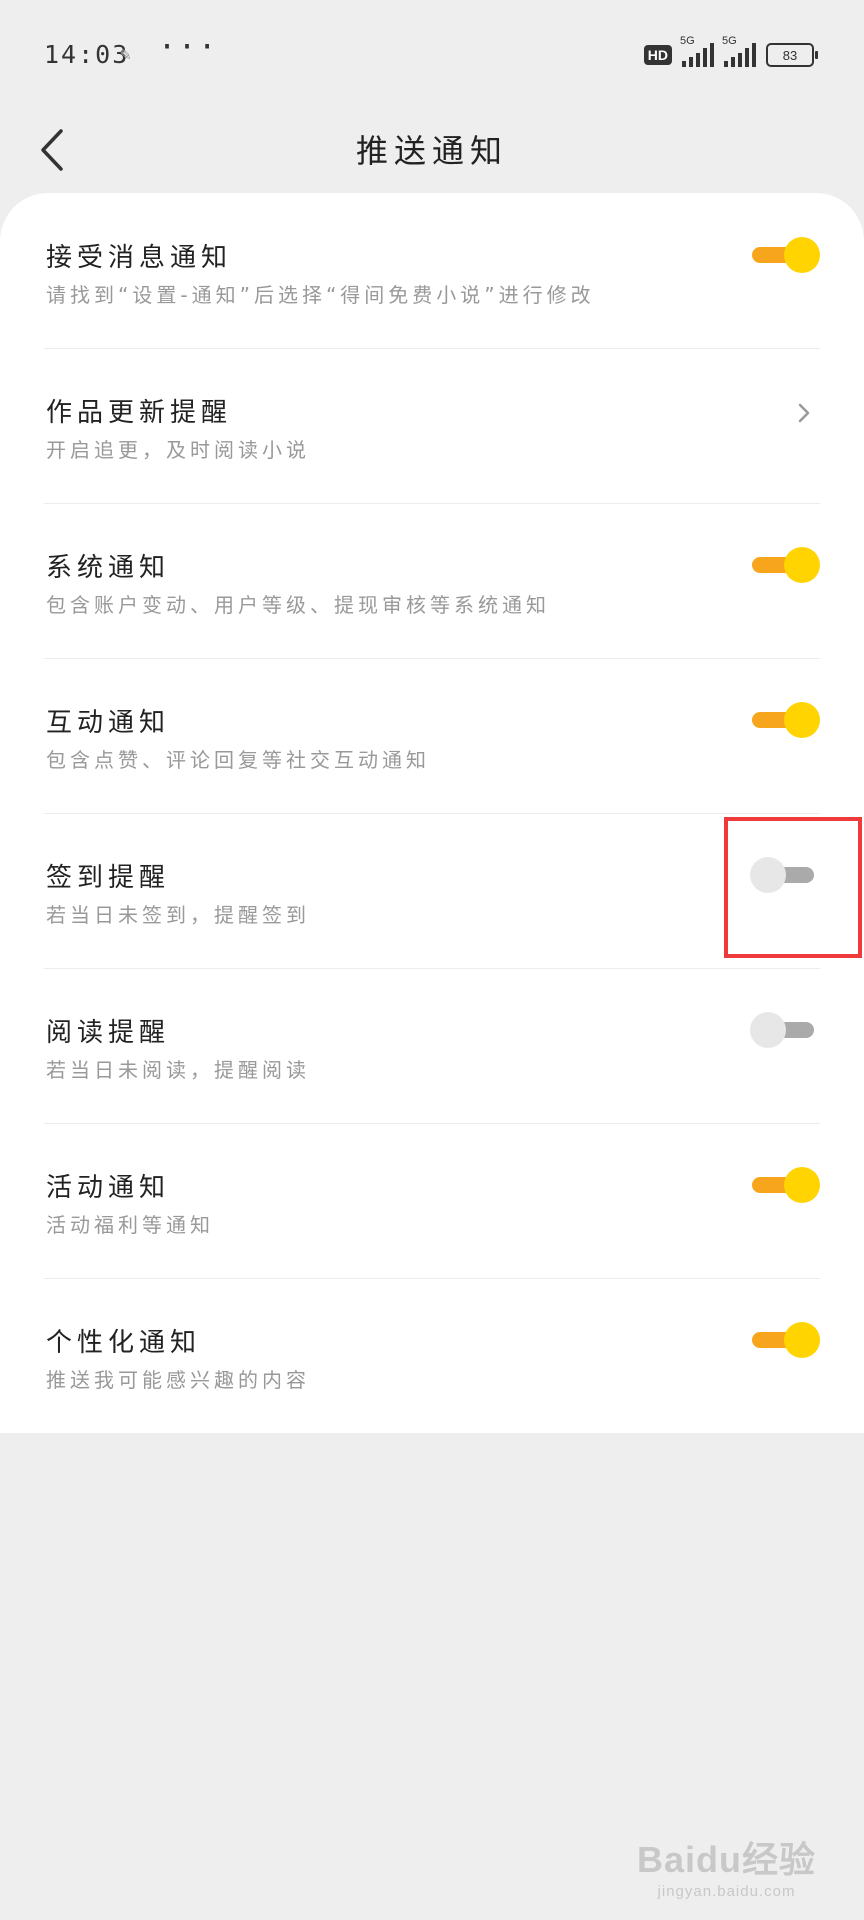 The image size is (864, 1920). What do you see at coordinates (139, 258) in the screenshot?
I see `setting-title: 接受消息通知` at bounding box center [139, 258].